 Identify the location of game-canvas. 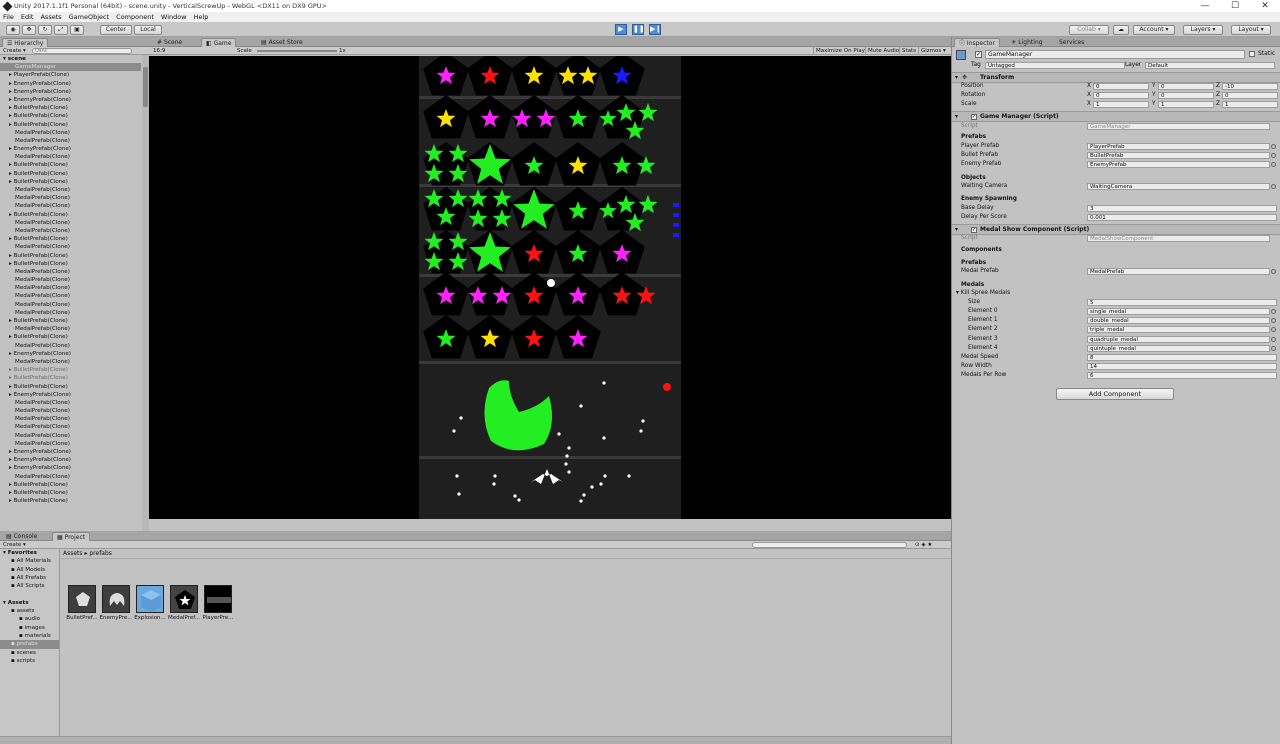
(550, 287).